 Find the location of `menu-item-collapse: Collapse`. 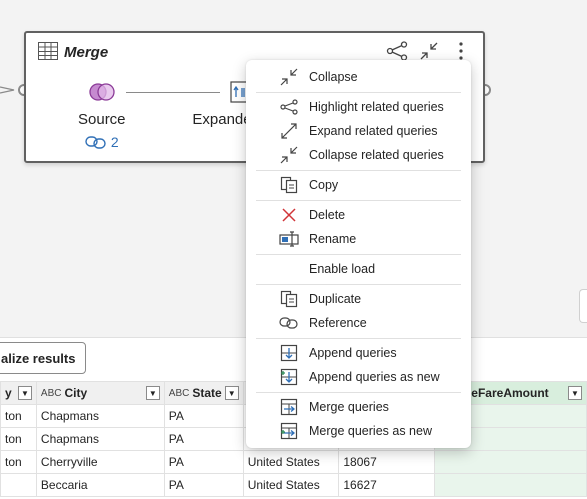

menu-item-collapse: Collapse is located at coordinates (358, 77).